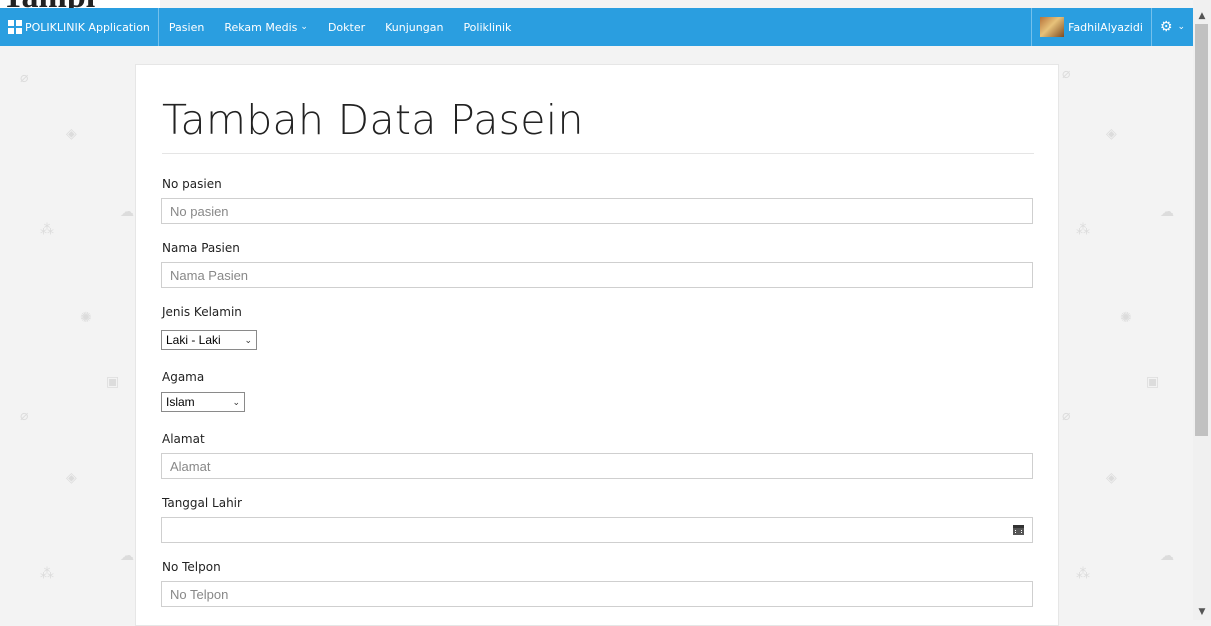 The width and height of the screenshot is (1211, 626). Describe the element at coordinates (1018, 530) in the screenshot. I see `calendar-icon` at that location.